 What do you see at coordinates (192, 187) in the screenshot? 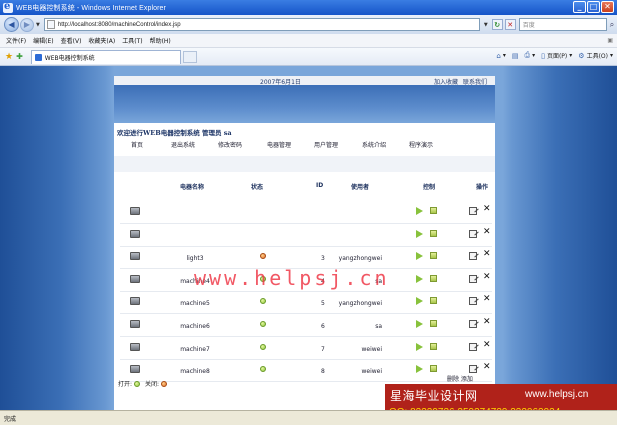
I see `header-name: 电器名称` at bounding box center [192, 187].